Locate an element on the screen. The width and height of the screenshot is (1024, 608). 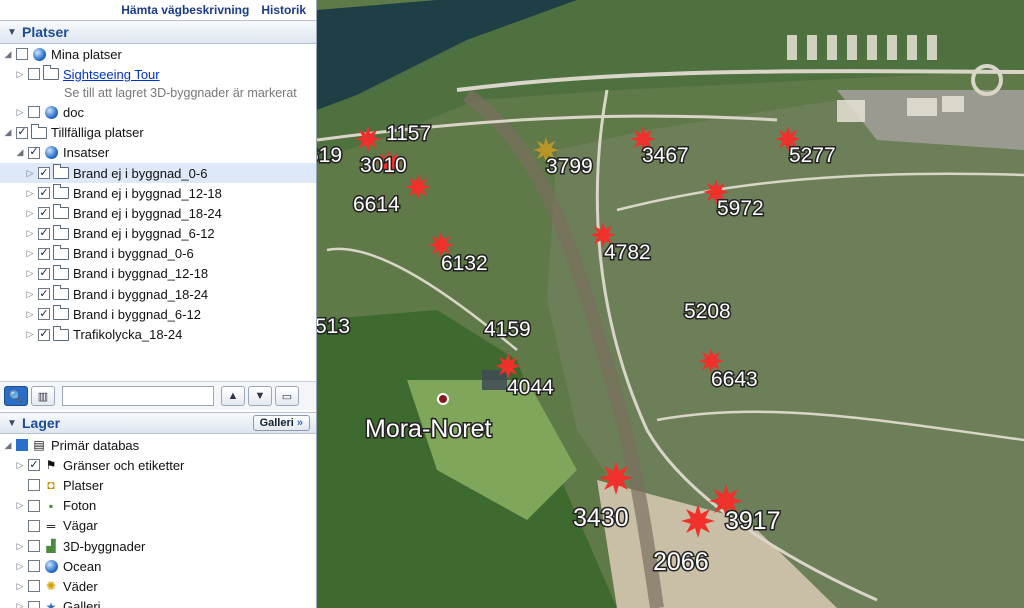
layer-item: ▷ Ocean is located at coordinates (158, 566).